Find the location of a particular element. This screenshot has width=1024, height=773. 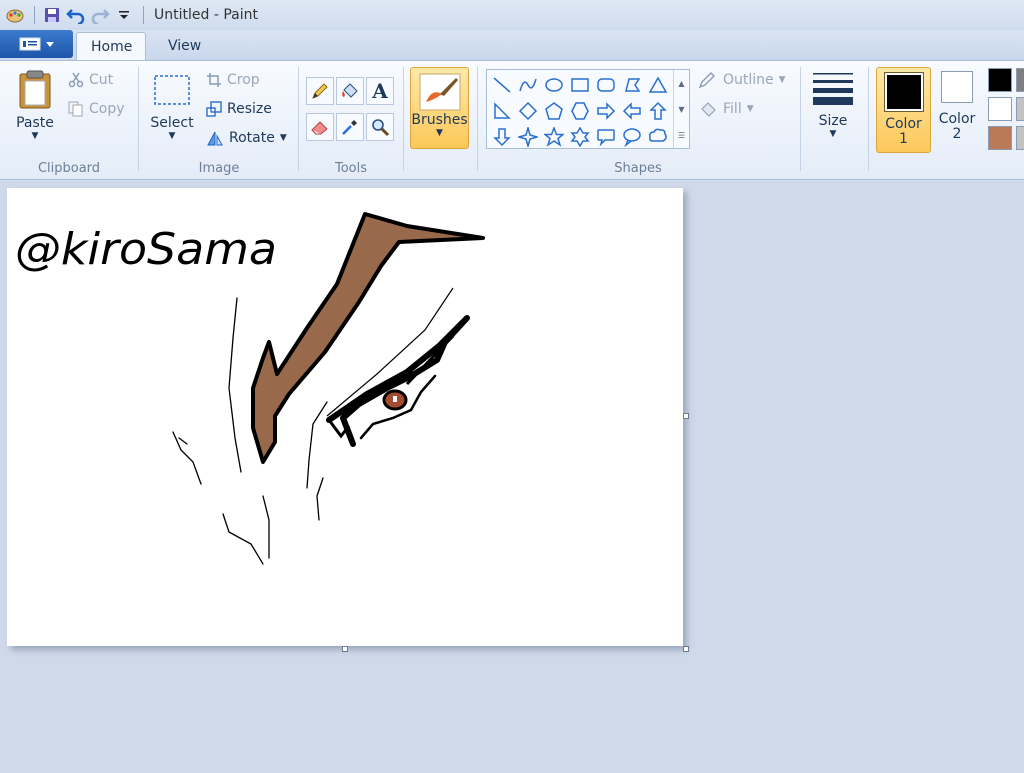

select-button: Select ▼ is located at coordinates (172, 107).